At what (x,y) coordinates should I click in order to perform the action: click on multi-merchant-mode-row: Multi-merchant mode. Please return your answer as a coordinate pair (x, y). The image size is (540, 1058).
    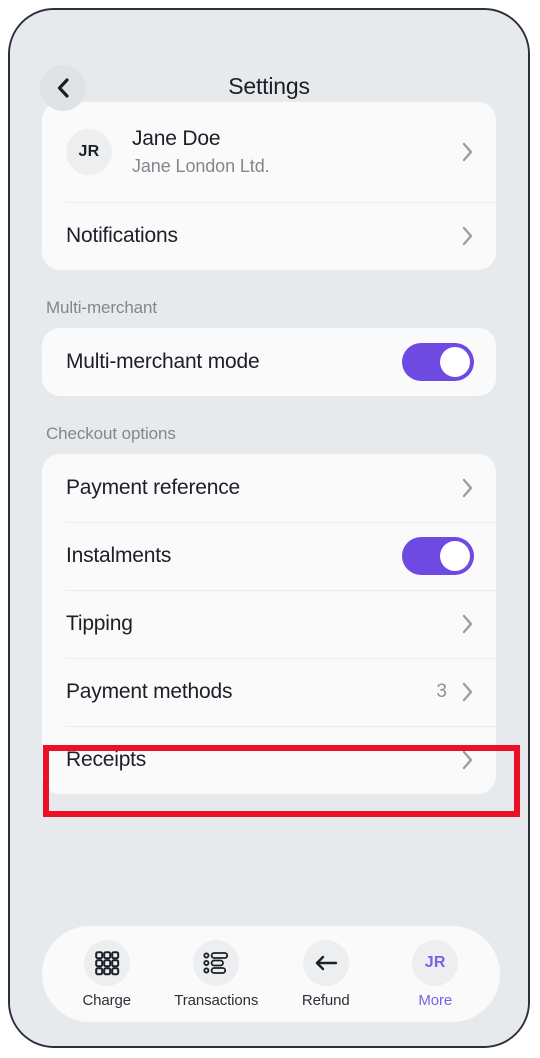
    Looking at the image, I should click on (269, 362).